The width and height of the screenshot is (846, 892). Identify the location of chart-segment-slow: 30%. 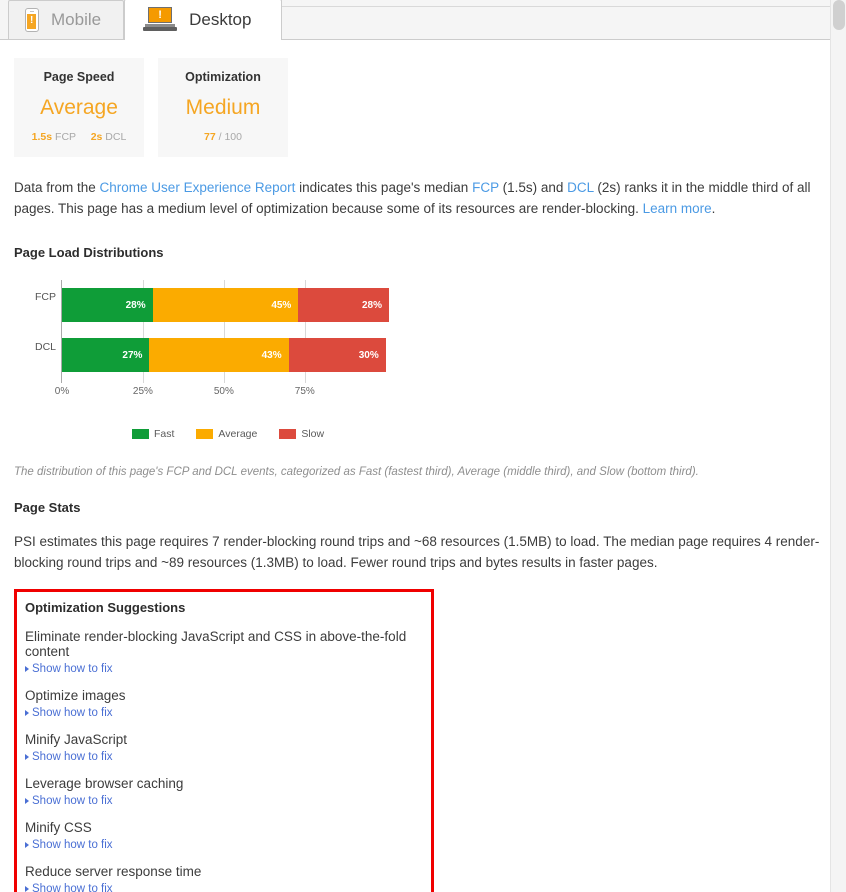
(337, 355).